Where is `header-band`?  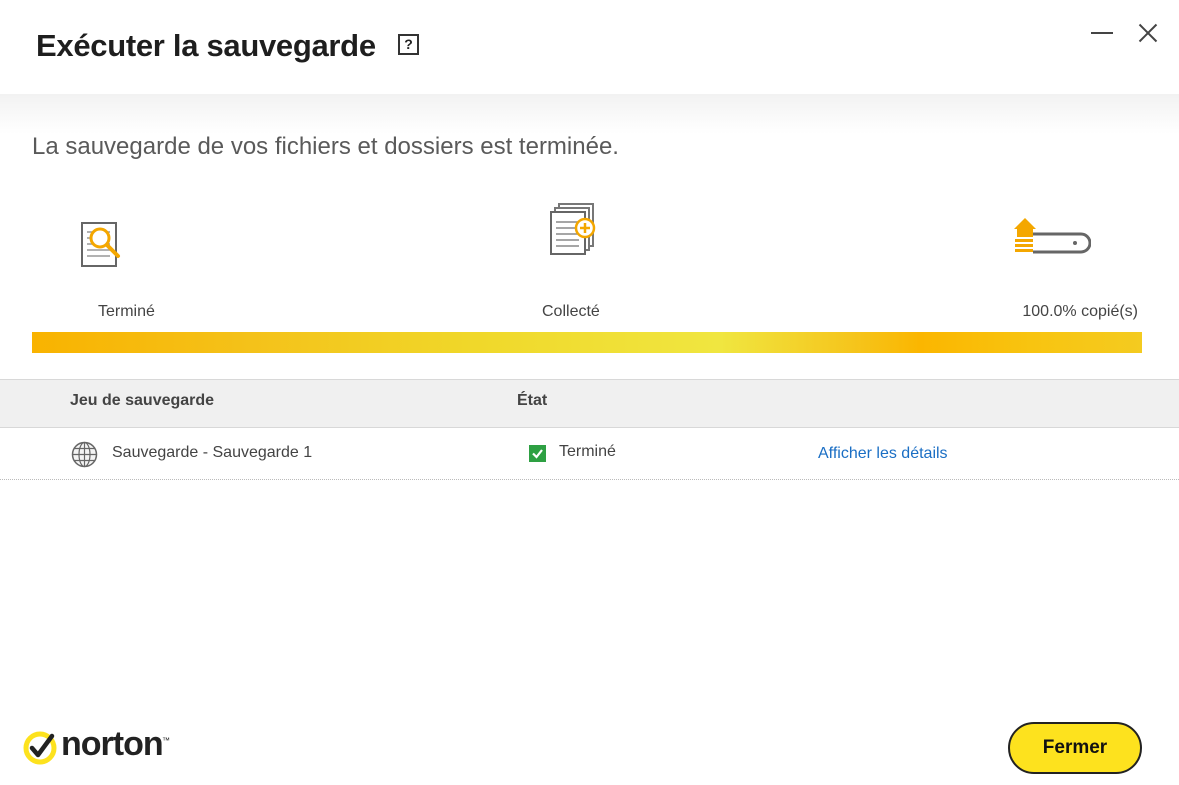
header-band is located at coordinates (589, 114).